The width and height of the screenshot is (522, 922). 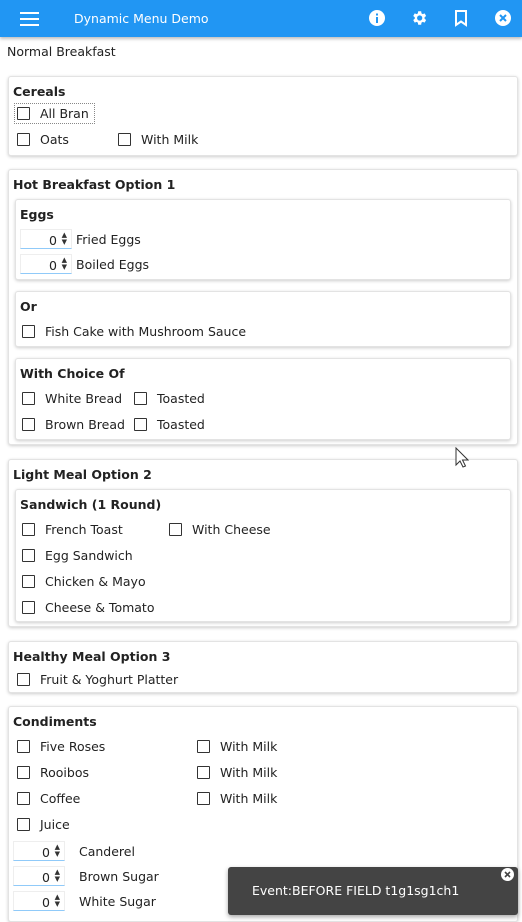 I want to click on brown-sugar-field: 0 ▲ ▼, so click(x=39, y=876).